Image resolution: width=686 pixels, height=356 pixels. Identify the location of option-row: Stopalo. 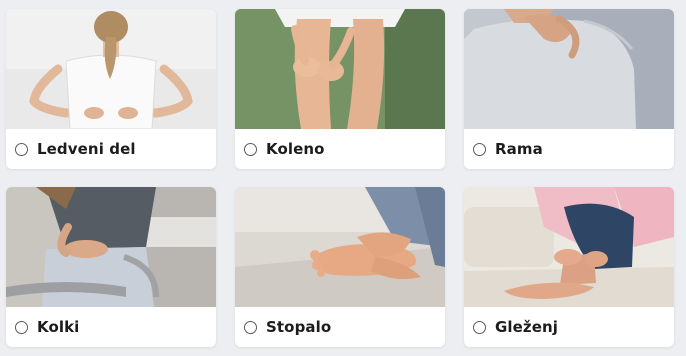
(340, 327).